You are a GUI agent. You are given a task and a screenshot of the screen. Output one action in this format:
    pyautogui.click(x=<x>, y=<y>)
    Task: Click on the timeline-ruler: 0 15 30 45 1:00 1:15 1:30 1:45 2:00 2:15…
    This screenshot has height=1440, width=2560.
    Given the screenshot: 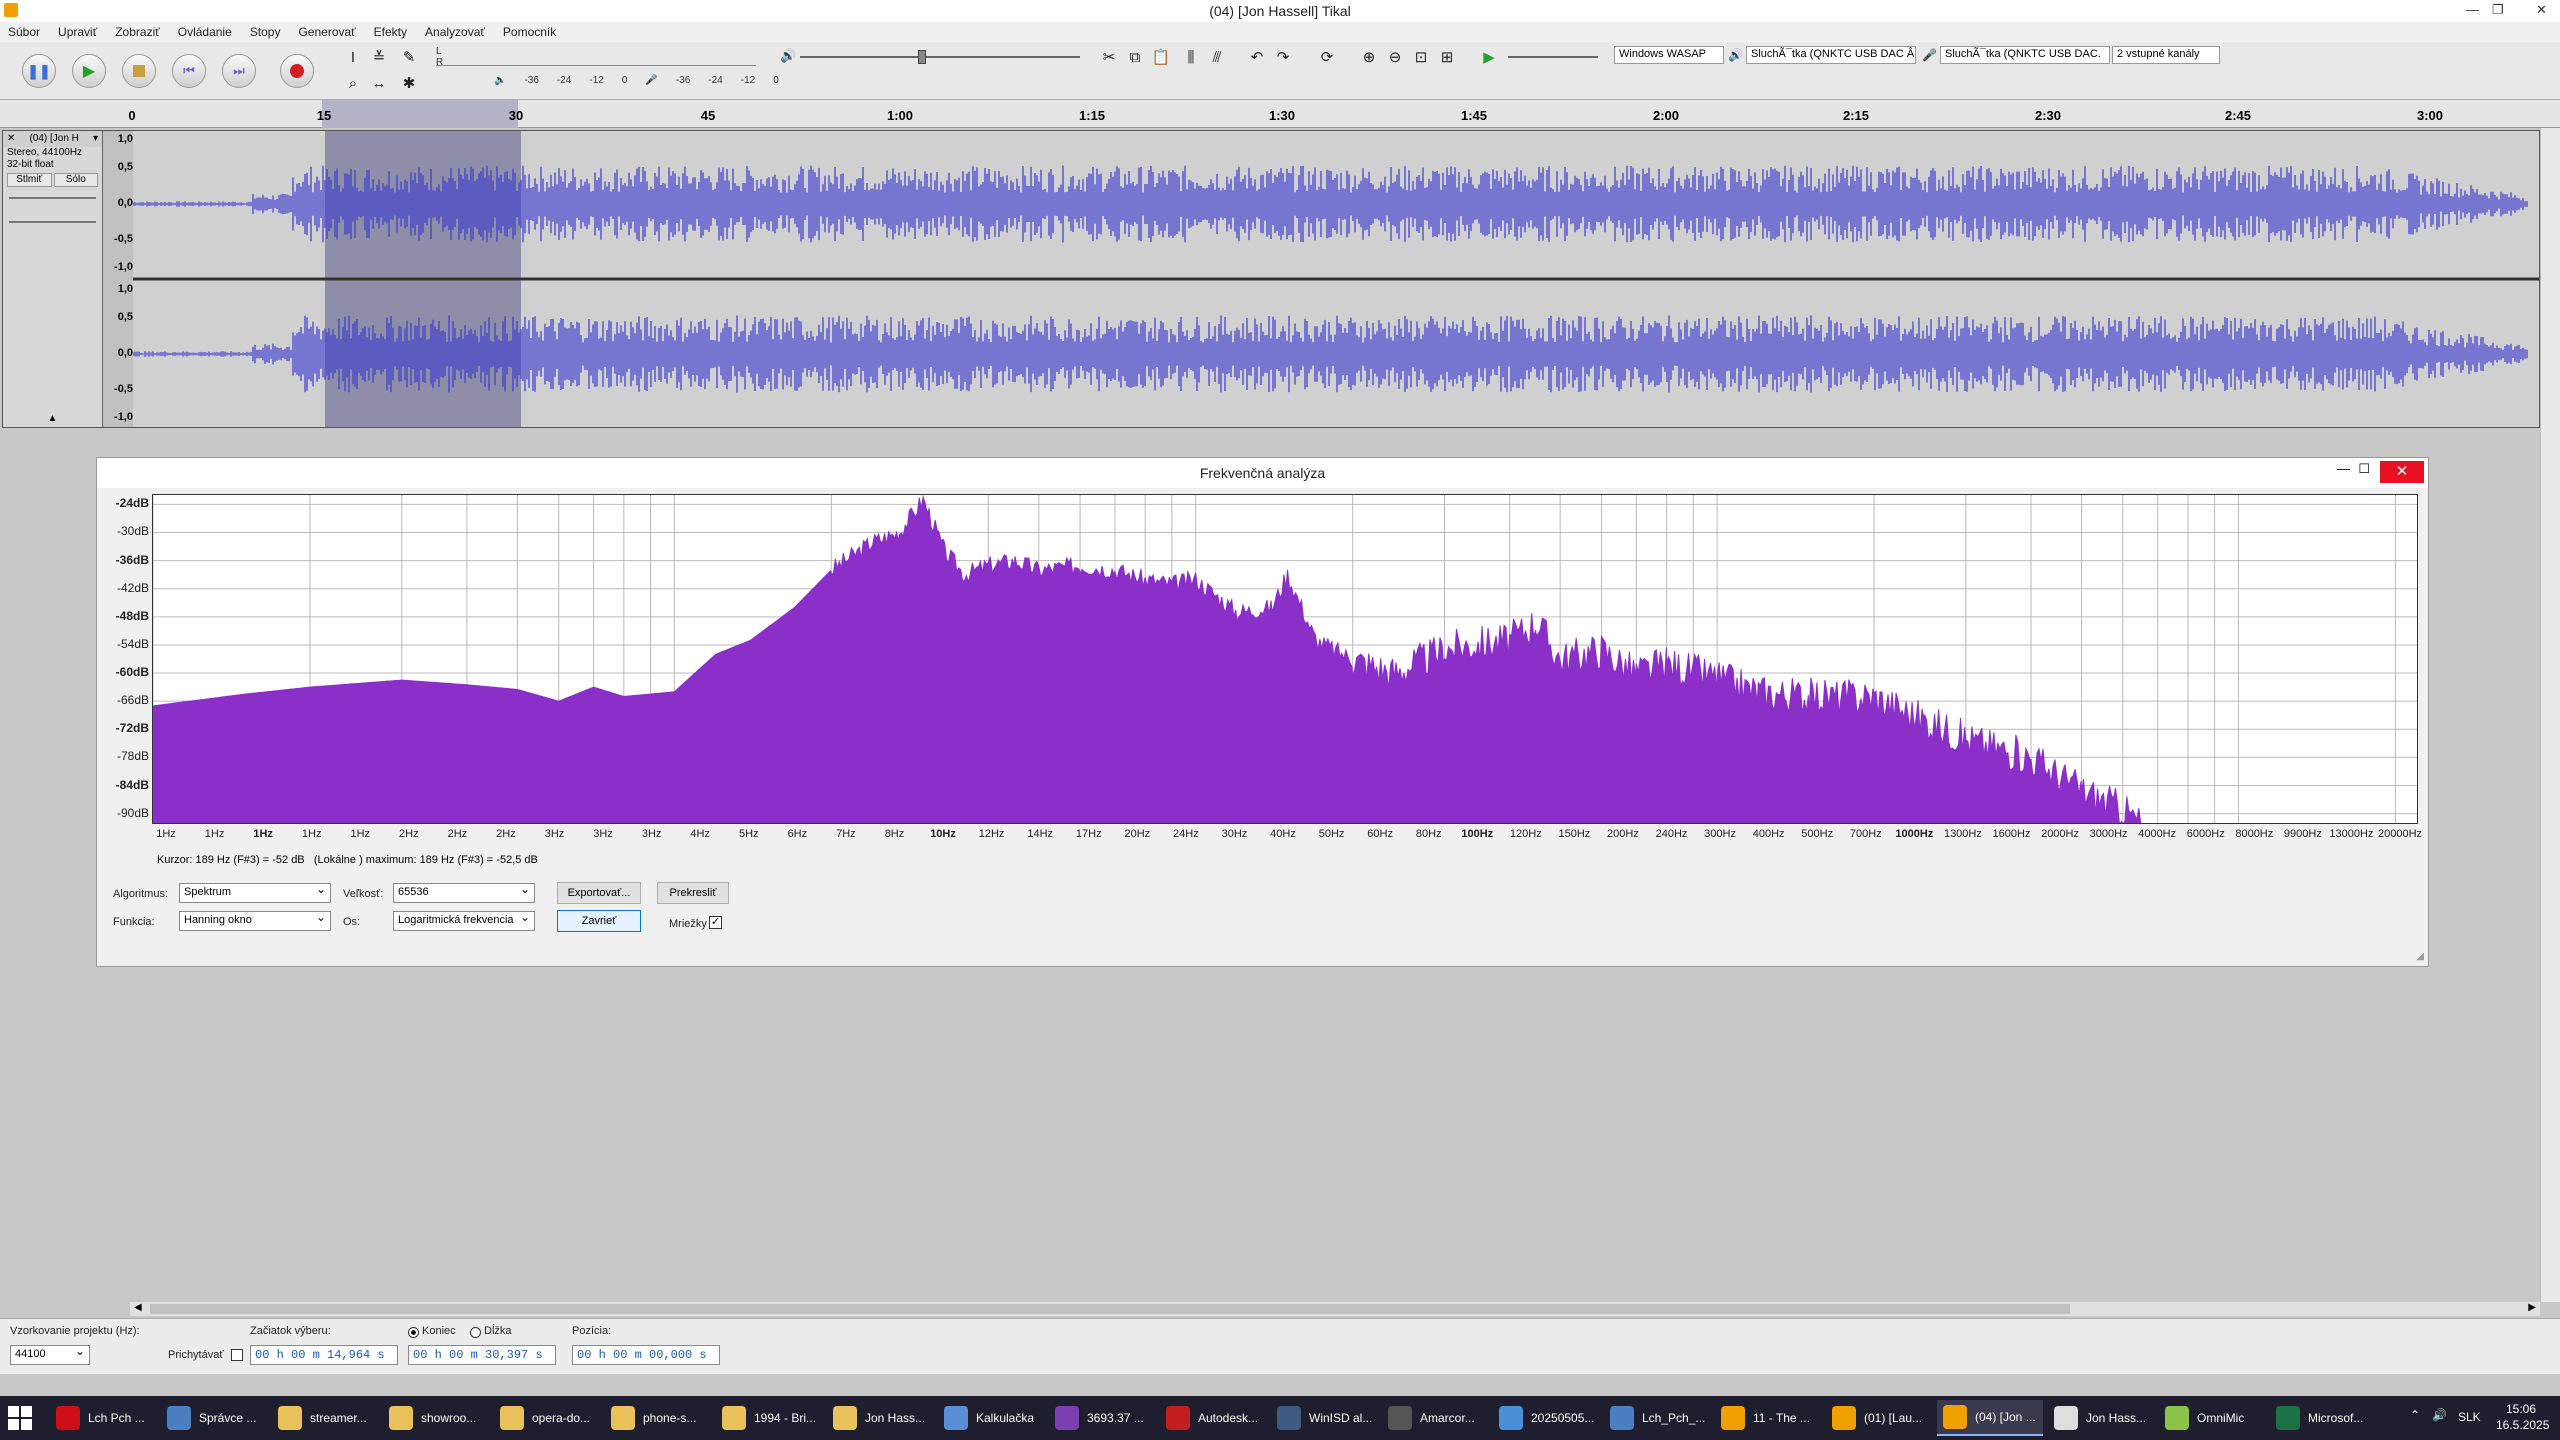 What is the action you would take?
    pyautogui.click(x=1280, y=114)
    